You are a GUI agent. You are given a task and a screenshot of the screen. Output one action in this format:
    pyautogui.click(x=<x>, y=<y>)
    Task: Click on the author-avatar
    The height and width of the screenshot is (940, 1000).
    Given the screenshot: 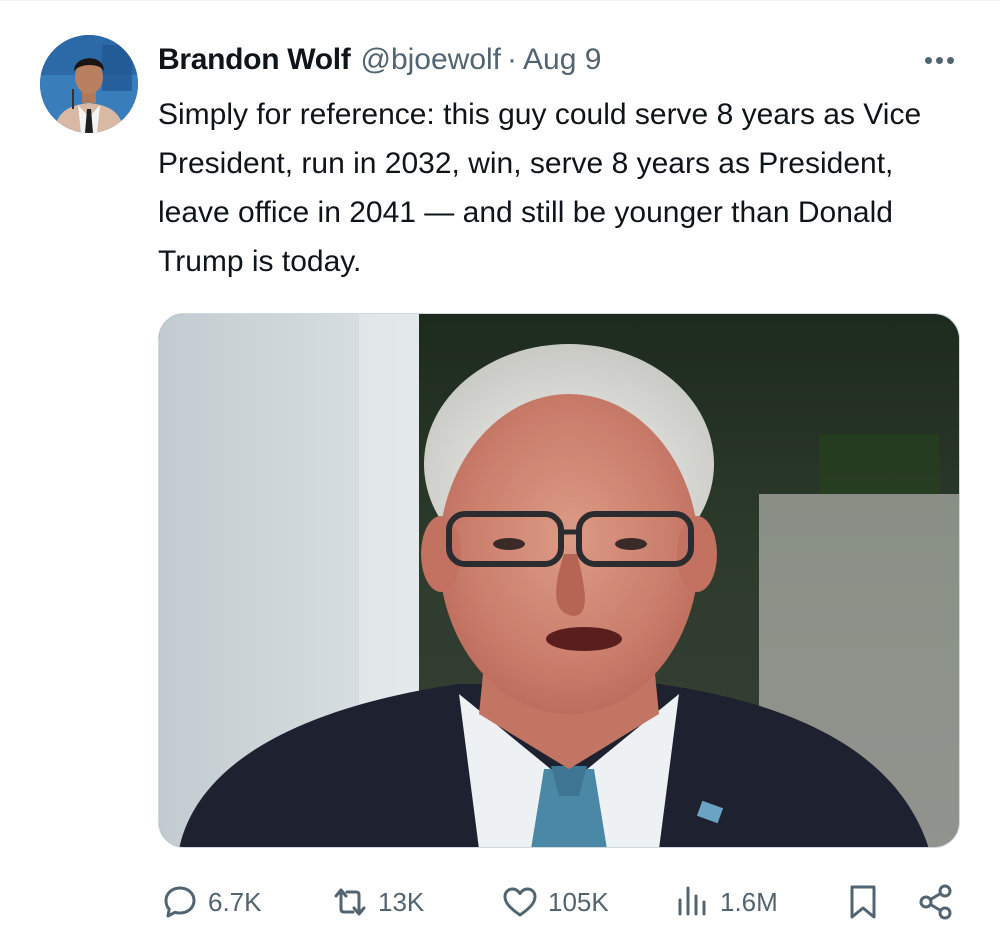 What is the action you would take?
    pyautogui.click(x=89, y=84)
    